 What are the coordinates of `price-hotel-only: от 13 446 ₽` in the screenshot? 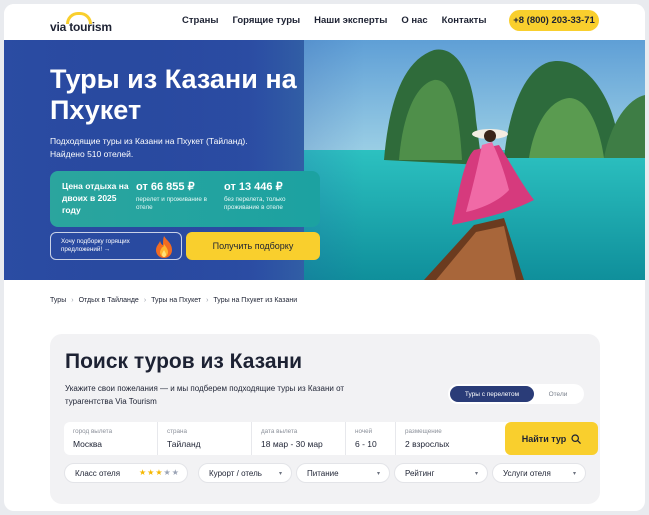 It's located at (253, 187).